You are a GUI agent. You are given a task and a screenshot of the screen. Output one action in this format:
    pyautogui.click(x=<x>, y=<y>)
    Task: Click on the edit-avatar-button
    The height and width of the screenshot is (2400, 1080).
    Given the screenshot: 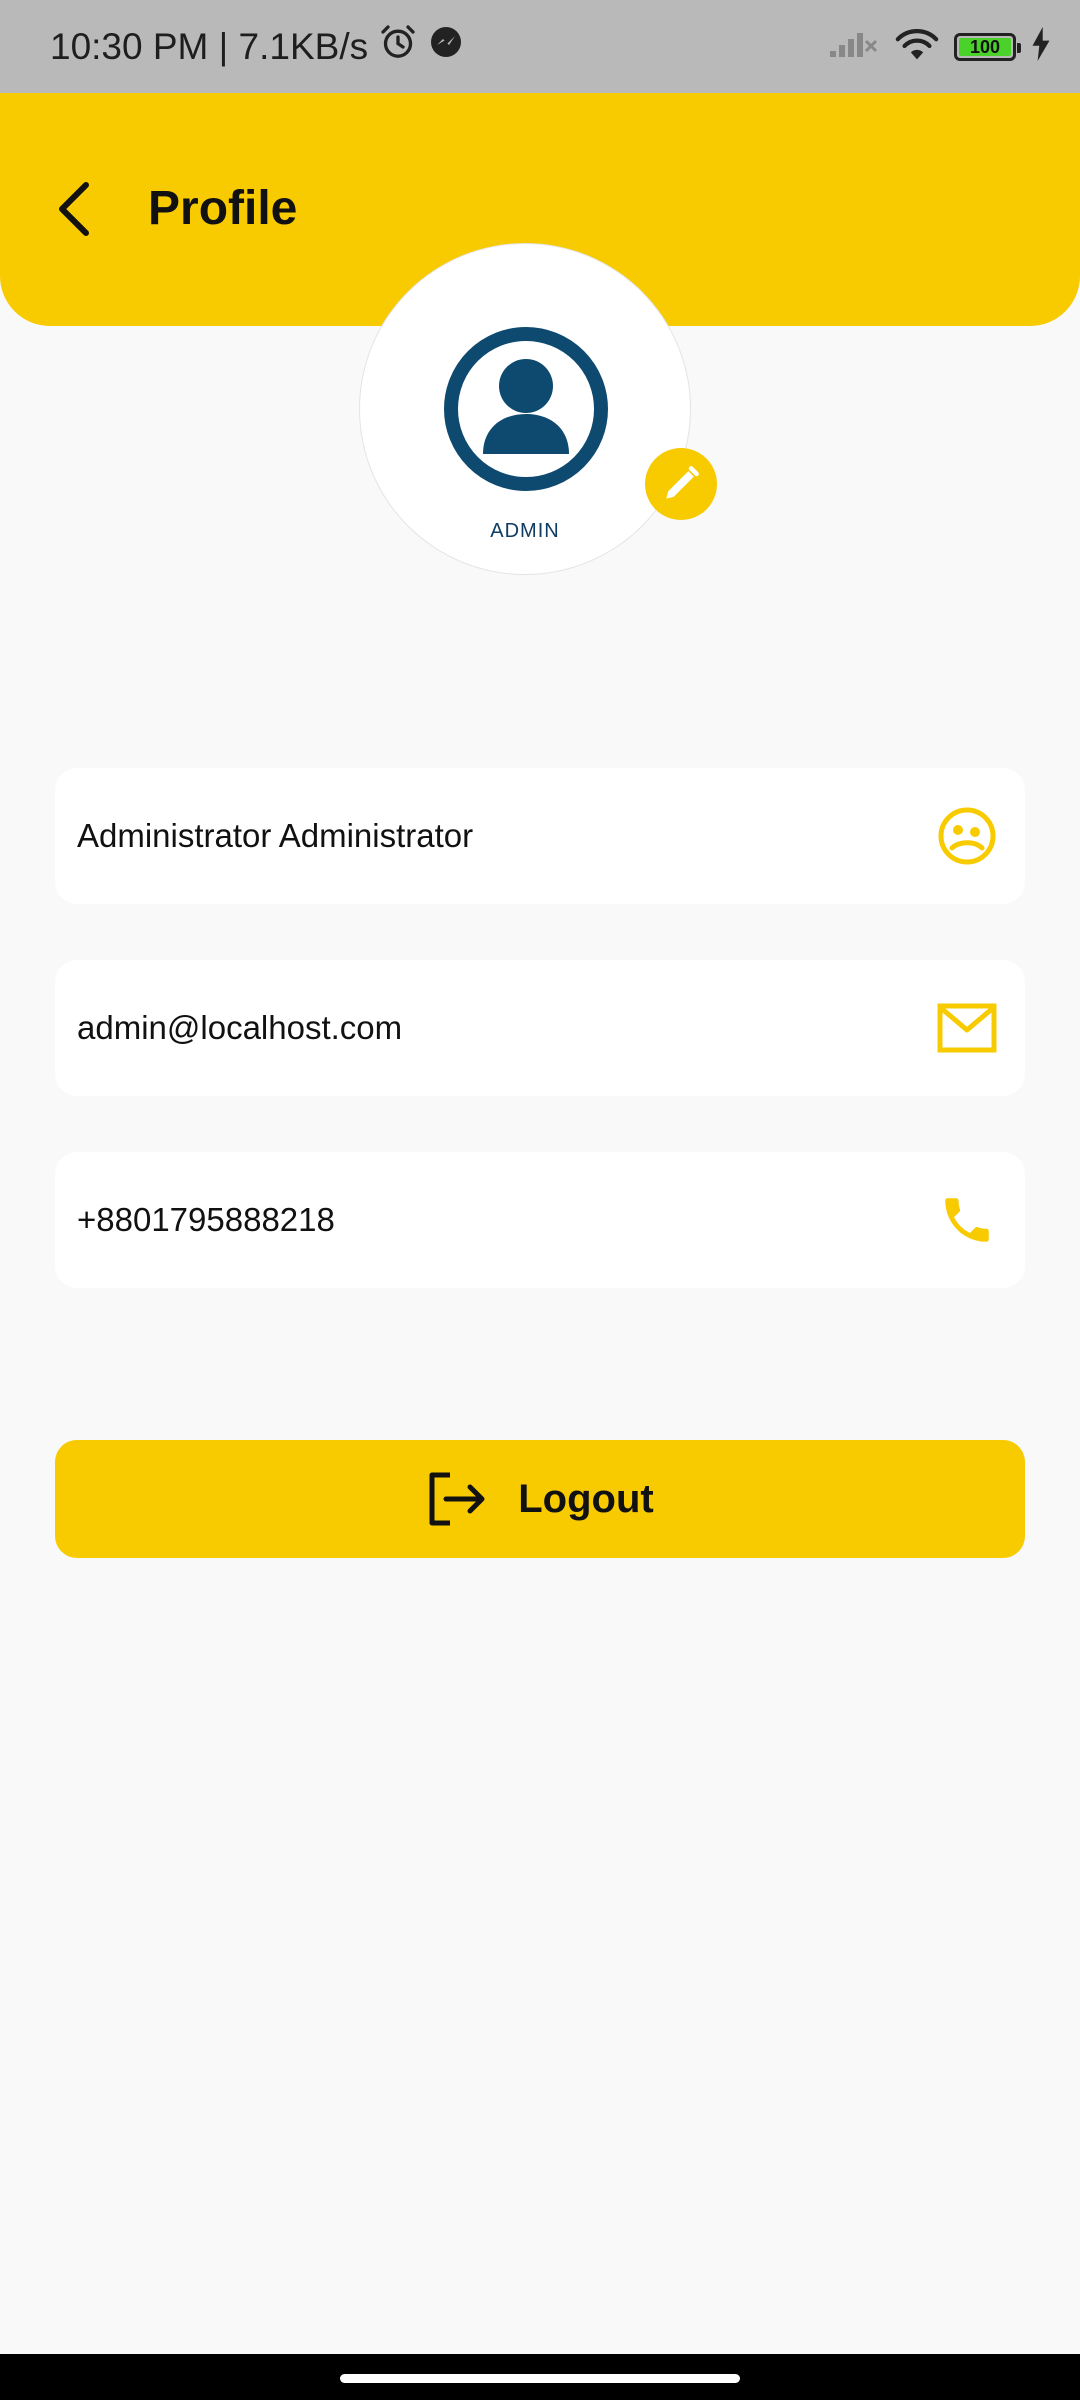 What is the action you would take?
    pyautogui.click(x=681, y=484)
    